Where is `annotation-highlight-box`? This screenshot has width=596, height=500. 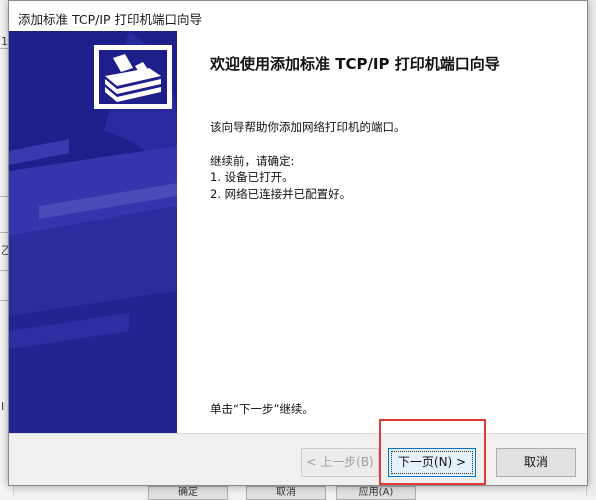 annotation-highlight-box is located at coordinates (432, 452).